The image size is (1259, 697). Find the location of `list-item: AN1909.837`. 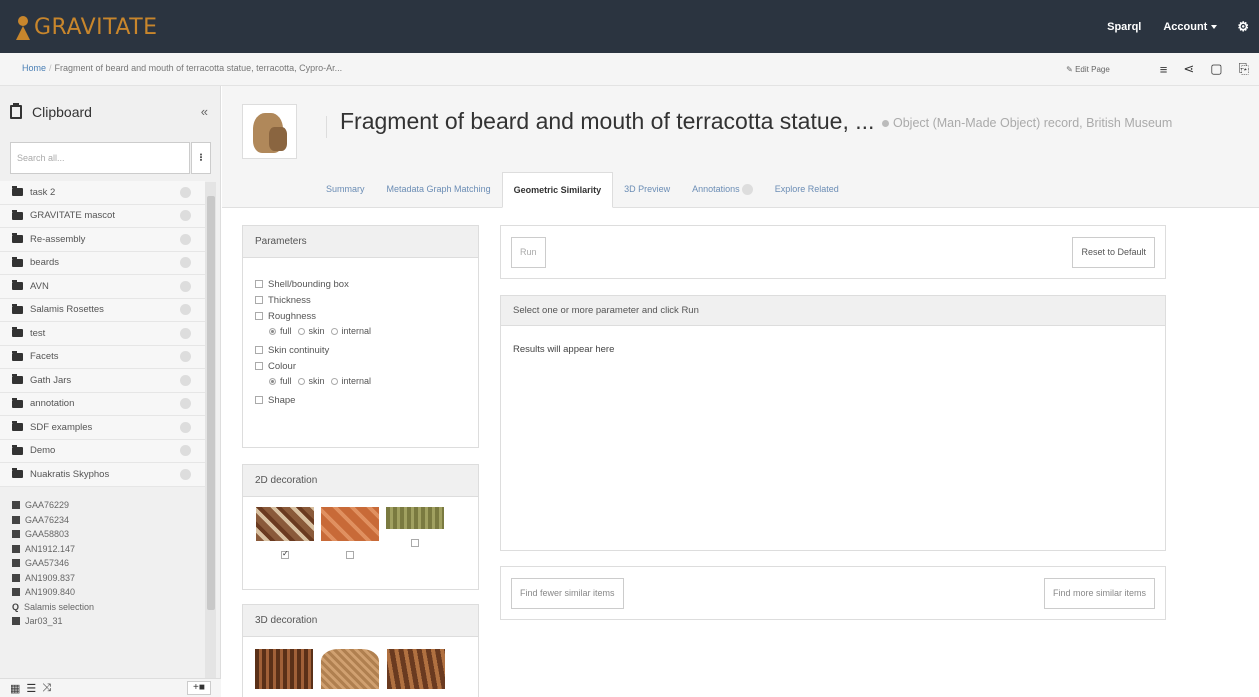

list-item: AN1909.837 is located at coordinates (102, 578).